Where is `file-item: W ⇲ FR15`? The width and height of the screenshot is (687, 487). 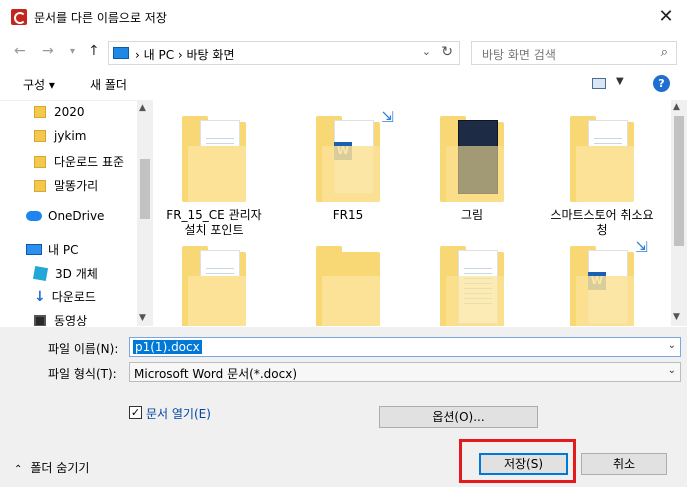
file-item: W ⇲ FR15 is located at coordinates (348, 165).